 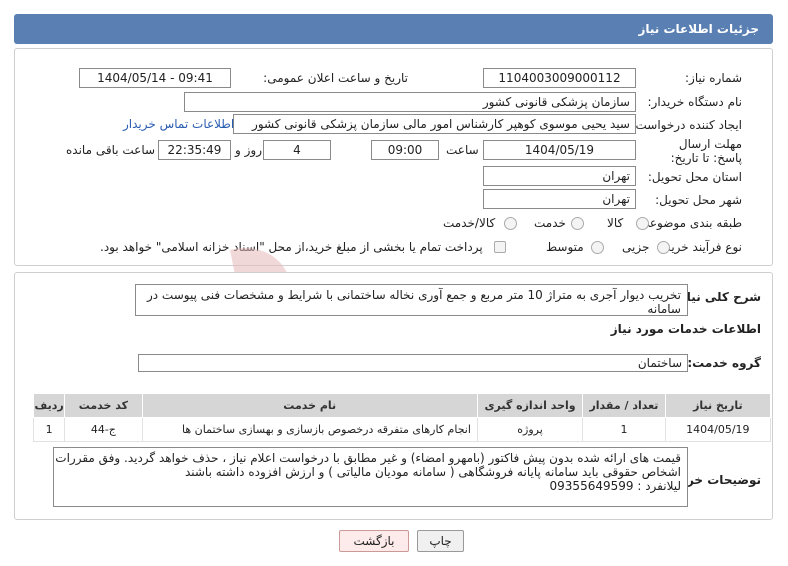 What do you see at coordinates (374, 541) in the screenshot?
I see `back-button: بازگشت` at bounding box center [374, 541].